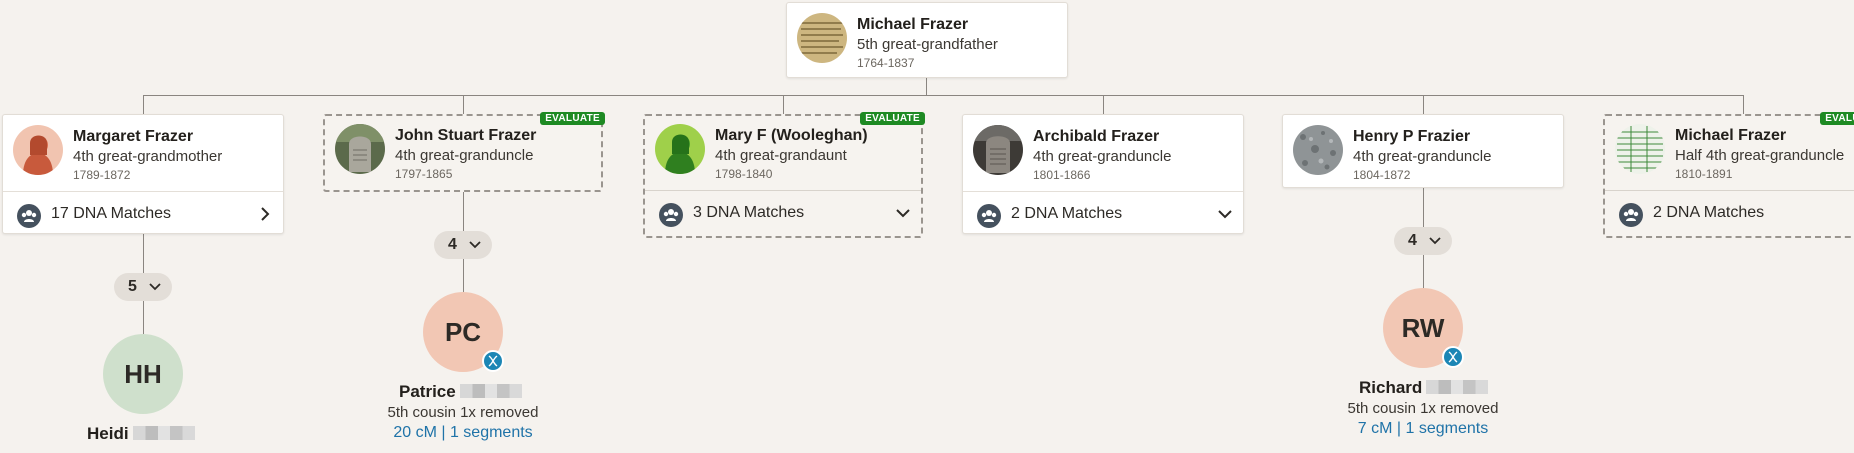  Describe the element at coordinates (1423, 429) in the screenshot. I see `shared-cm-link: 7 cM | 1 segments` at that location.